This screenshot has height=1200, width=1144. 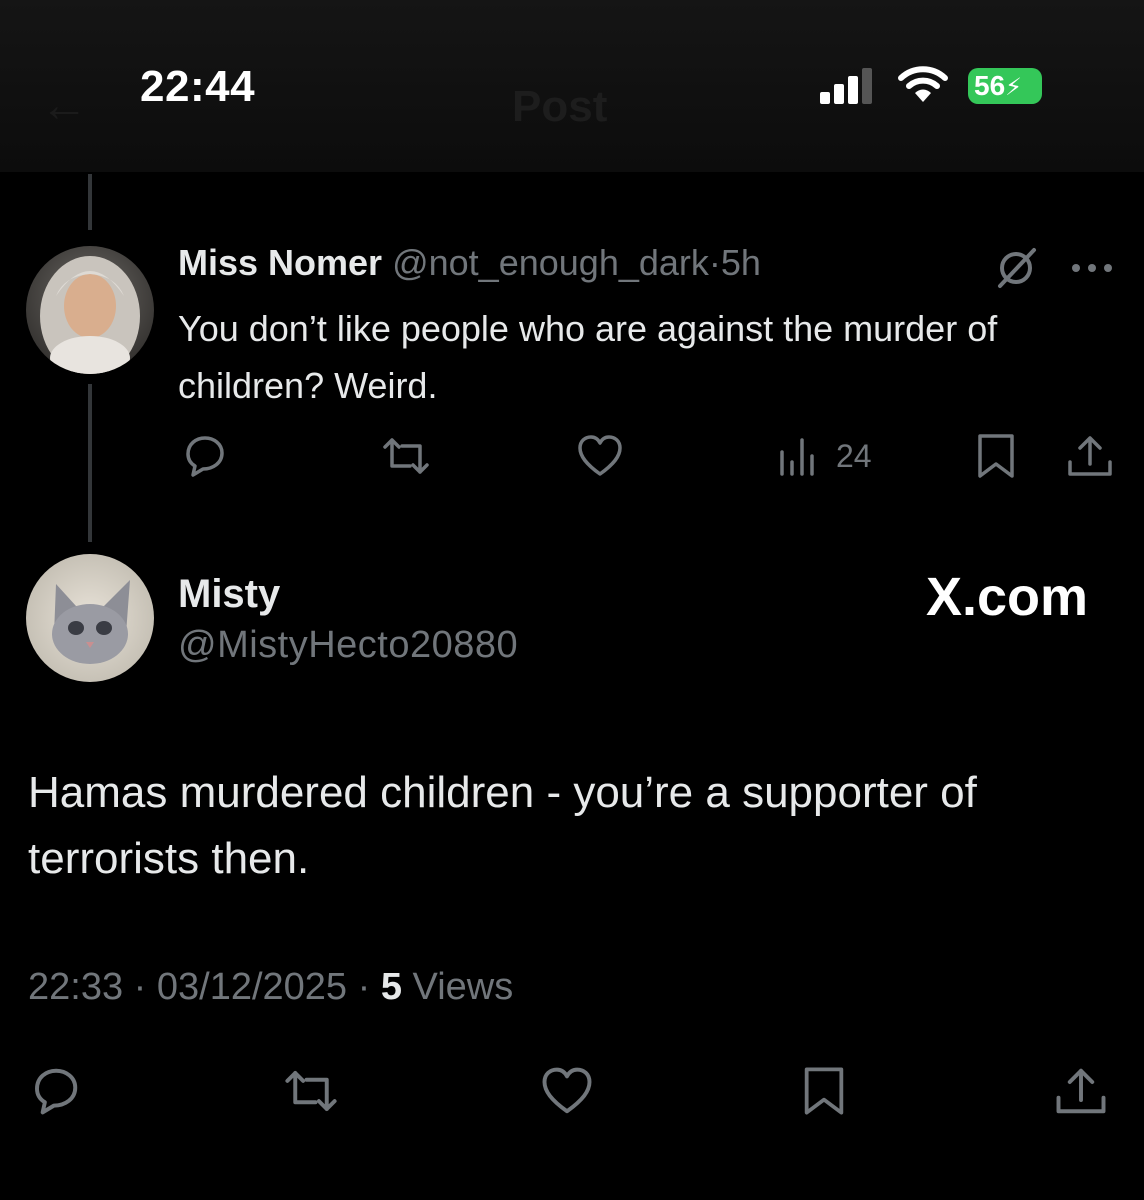 What do you see at coordinates (64, 105) in the screenshot?
I see `back-arrow-icon: ←` at bounding box center [64, 105].